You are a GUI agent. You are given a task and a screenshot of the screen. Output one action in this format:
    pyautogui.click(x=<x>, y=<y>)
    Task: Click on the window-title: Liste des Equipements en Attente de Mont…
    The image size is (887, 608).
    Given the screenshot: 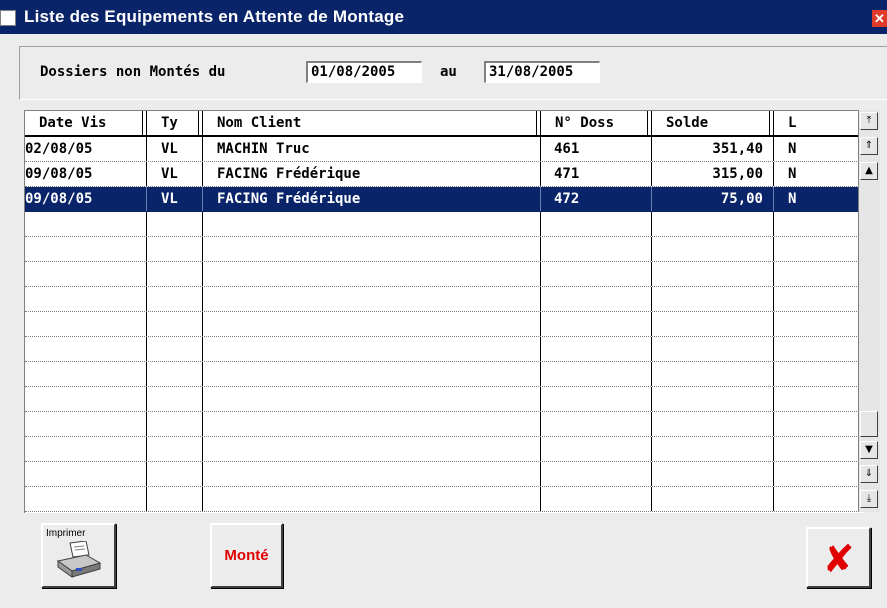 What is the action you would take?
    pyautogui.click(x=214, y=16)
    